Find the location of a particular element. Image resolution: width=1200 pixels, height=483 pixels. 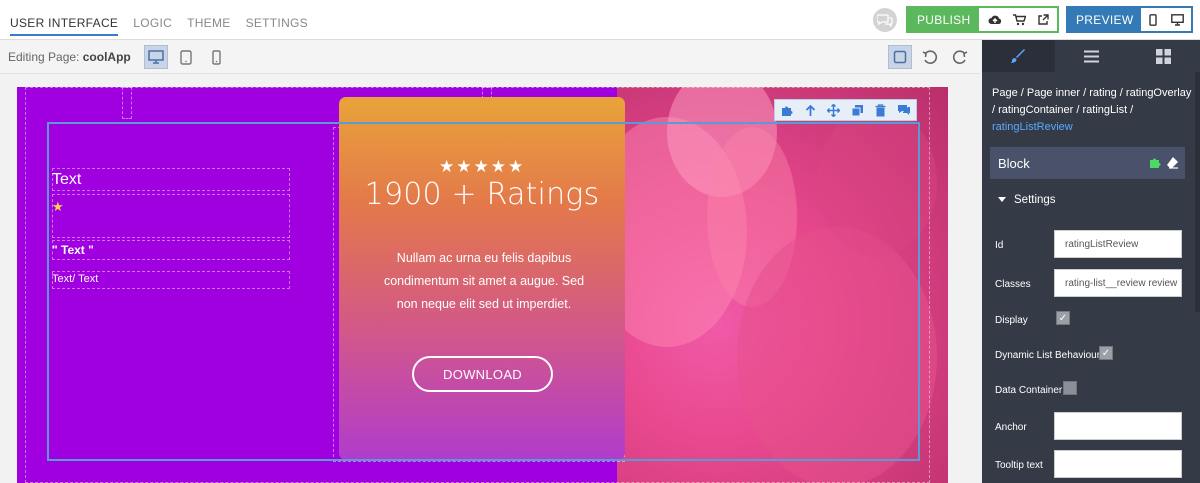

grid-icon is located at coordinates (1164, 56).